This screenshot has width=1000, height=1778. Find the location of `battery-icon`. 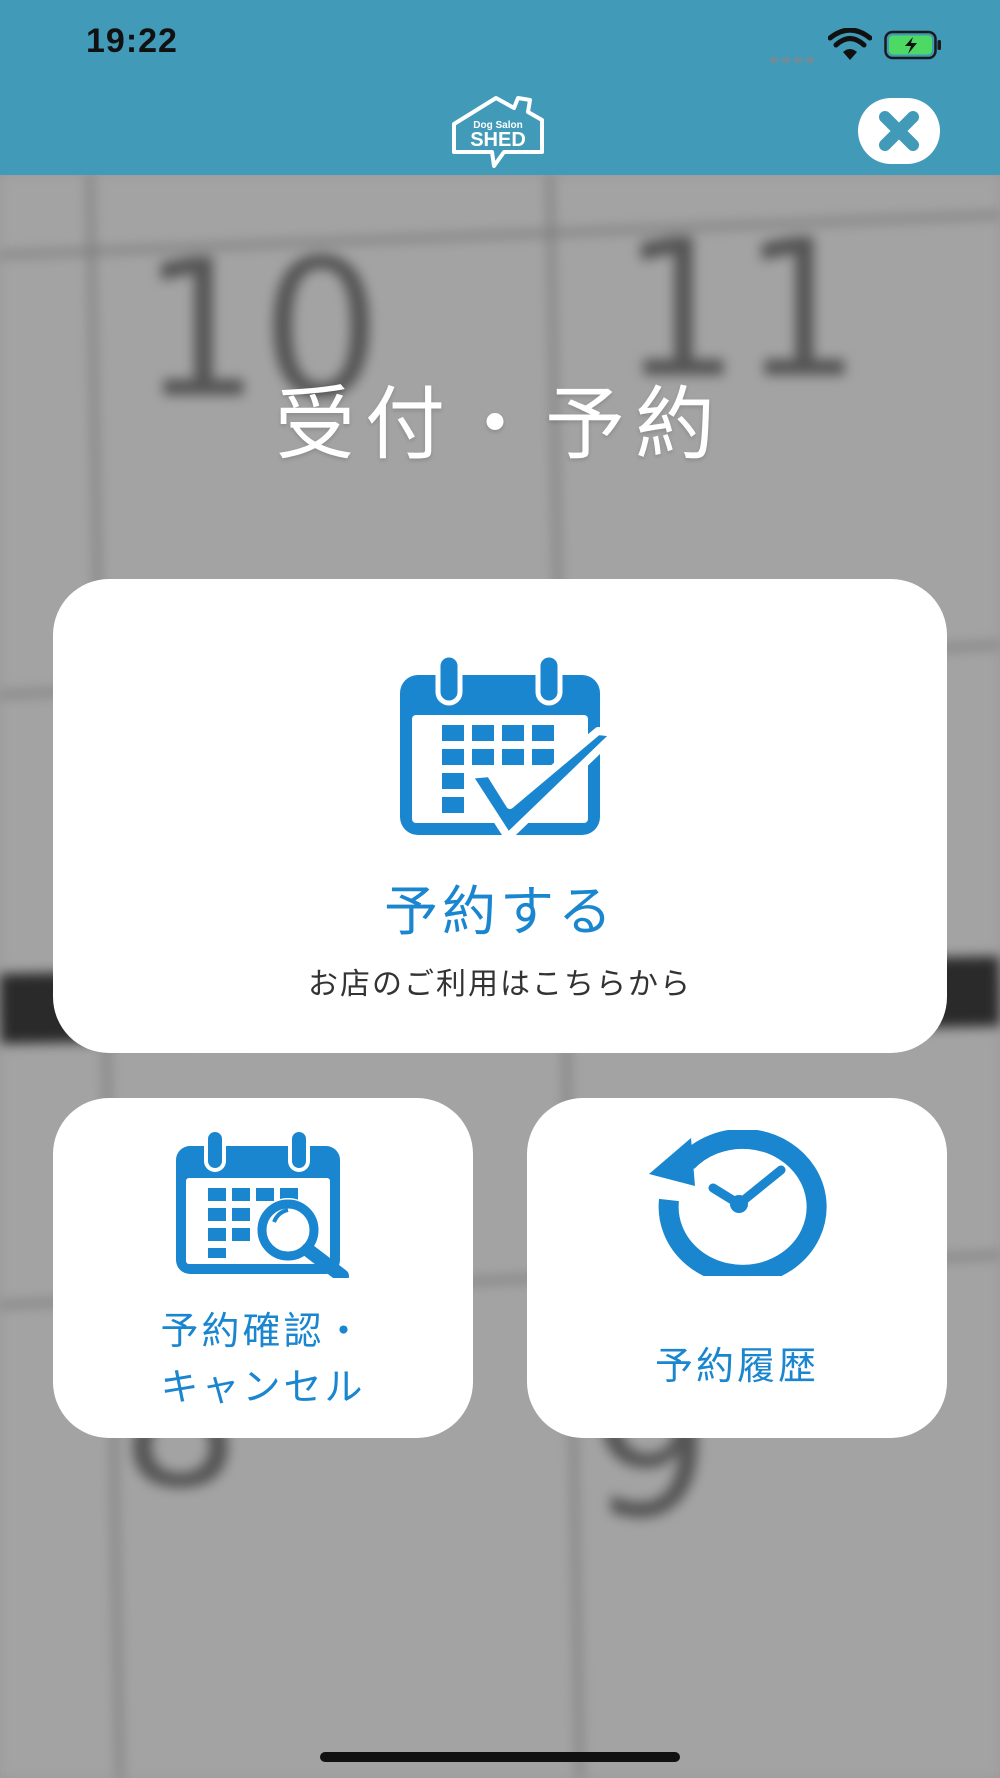

battery-icon is located at coordinates (912, 45).